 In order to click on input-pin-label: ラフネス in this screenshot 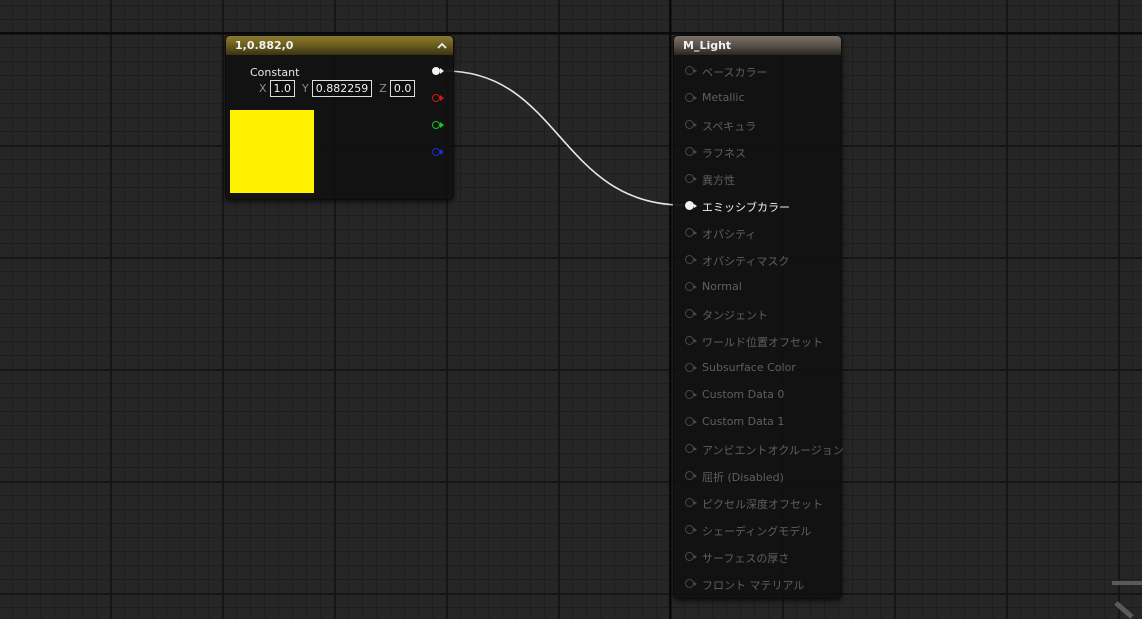, I will do `click(724, 153)`.